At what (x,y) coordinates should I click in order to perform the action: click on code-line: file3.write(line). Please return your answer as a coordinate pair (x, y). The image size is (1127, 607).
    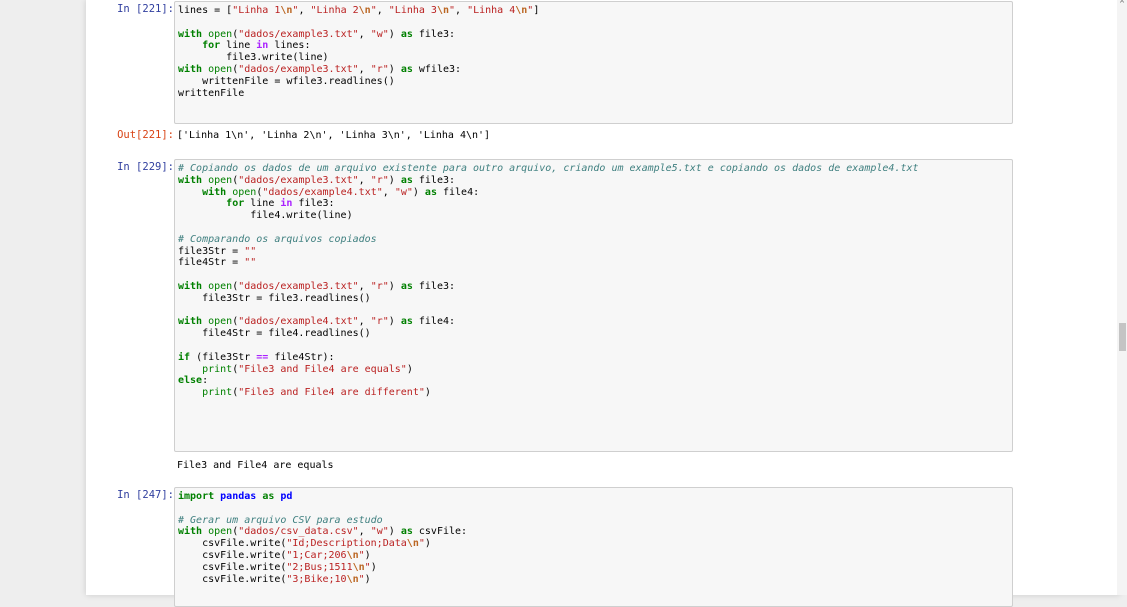
    Looking at the image, I should click on (253, 58).